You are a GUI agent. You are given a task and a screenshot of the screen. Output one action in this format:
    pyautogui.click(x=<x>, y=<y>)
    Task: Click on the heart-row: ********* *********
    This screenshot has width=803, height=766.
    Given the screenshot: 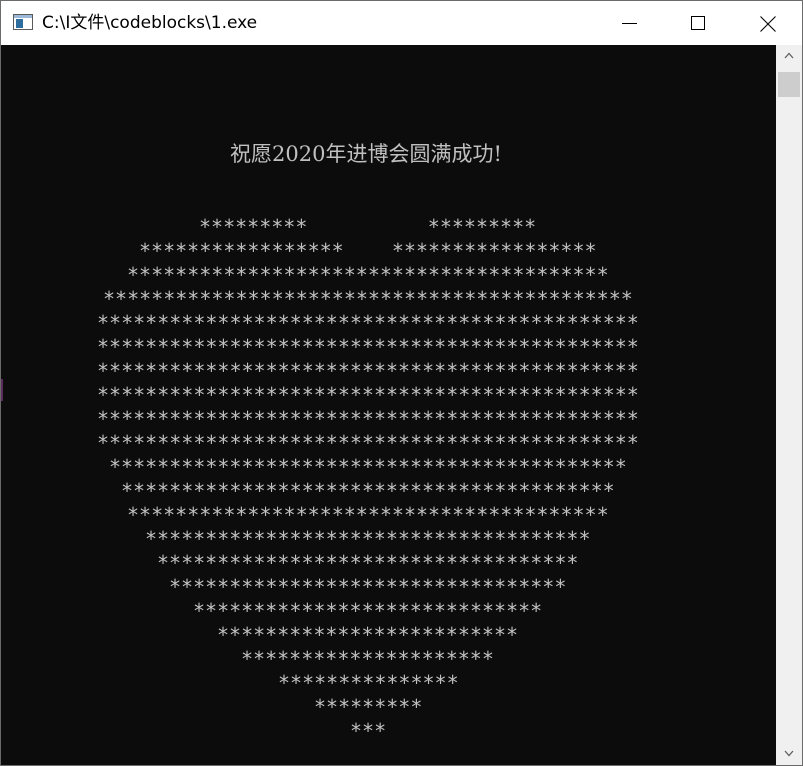 What is the action you would take?
    pyautogui.click(x=368, y=227)
    